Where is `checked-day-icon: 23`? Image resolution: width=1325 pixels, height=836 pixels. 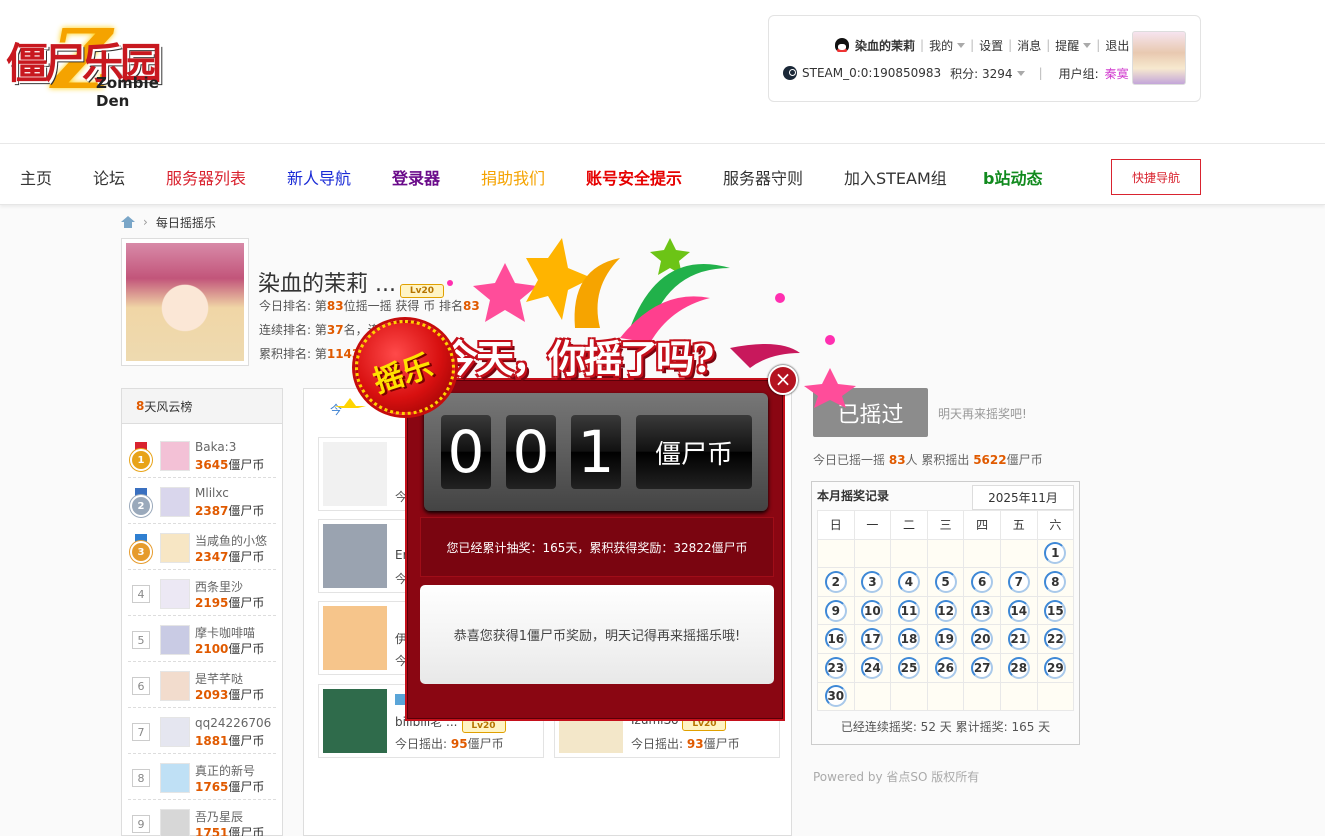 checked-day-icon: 23 is located at coordinates (835, 667).